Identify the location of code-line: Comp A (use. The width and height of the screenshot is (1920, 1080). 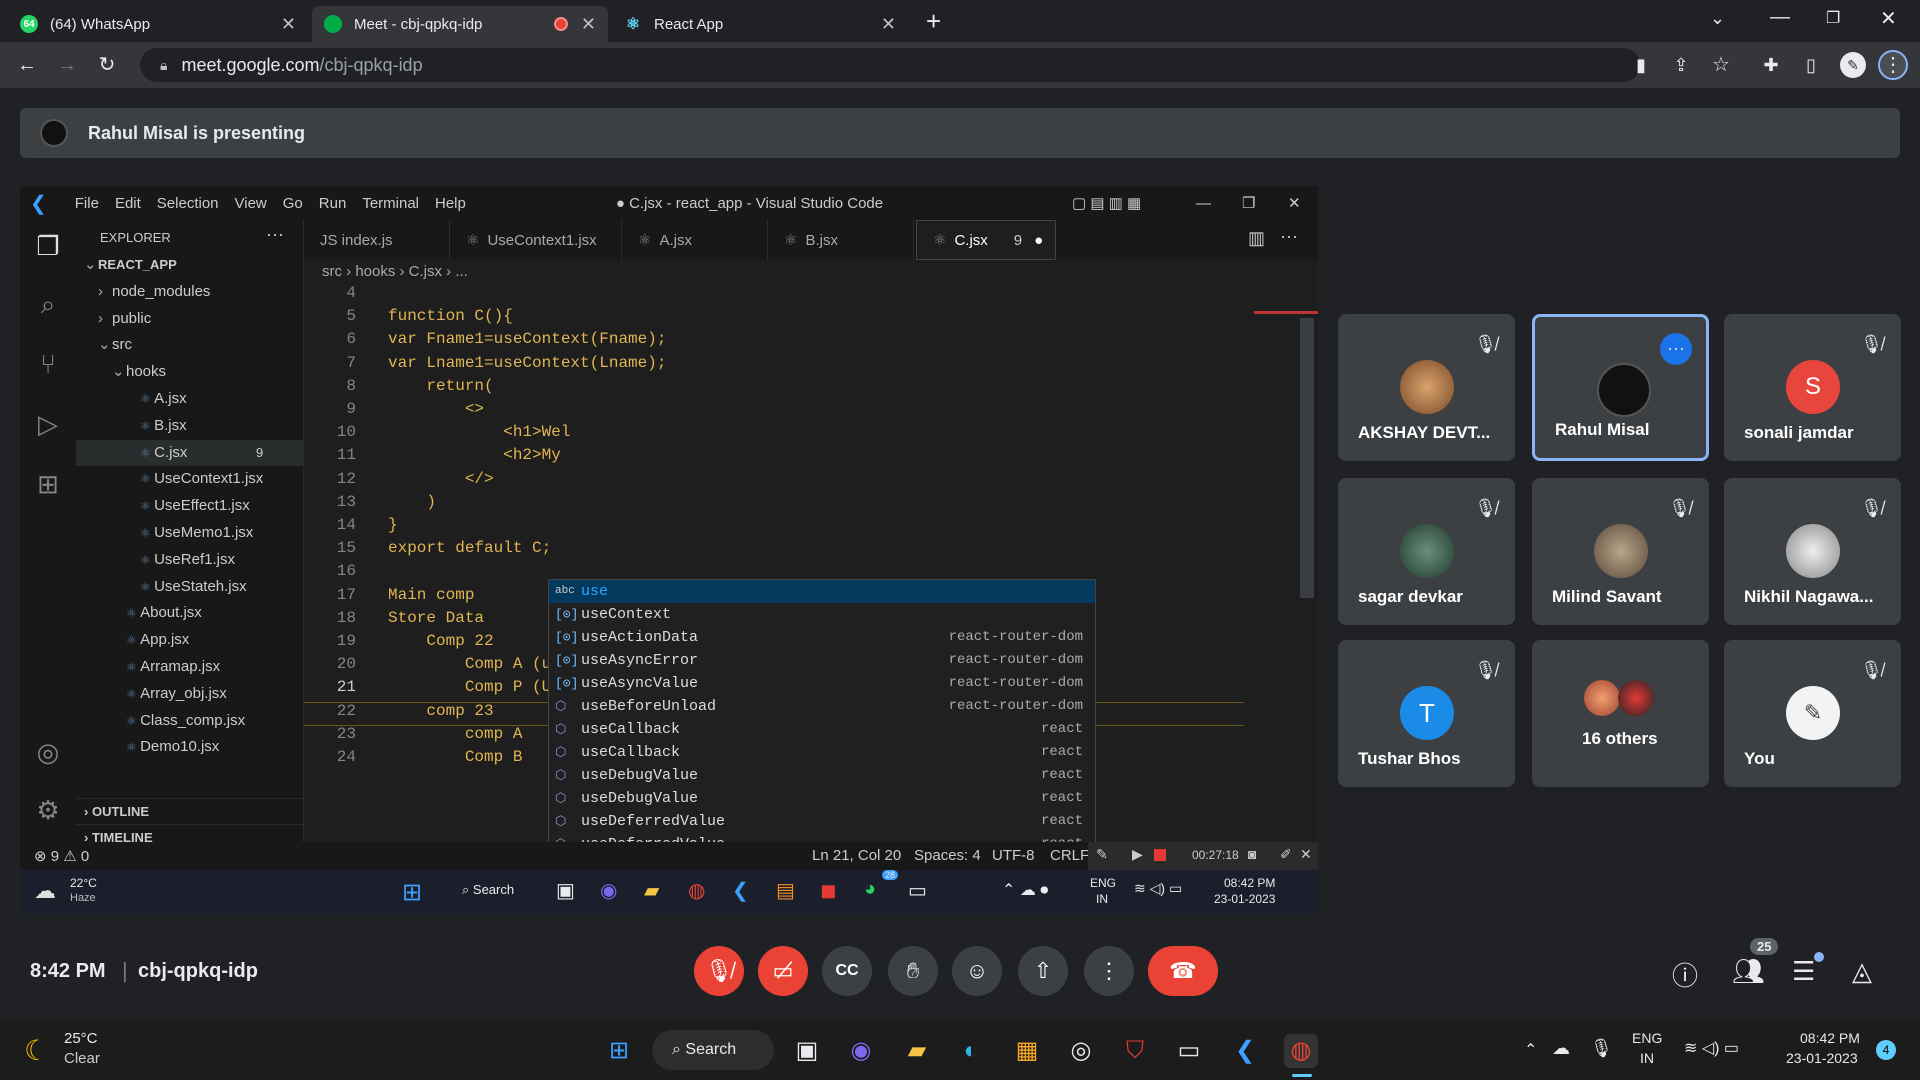
(479, 664).